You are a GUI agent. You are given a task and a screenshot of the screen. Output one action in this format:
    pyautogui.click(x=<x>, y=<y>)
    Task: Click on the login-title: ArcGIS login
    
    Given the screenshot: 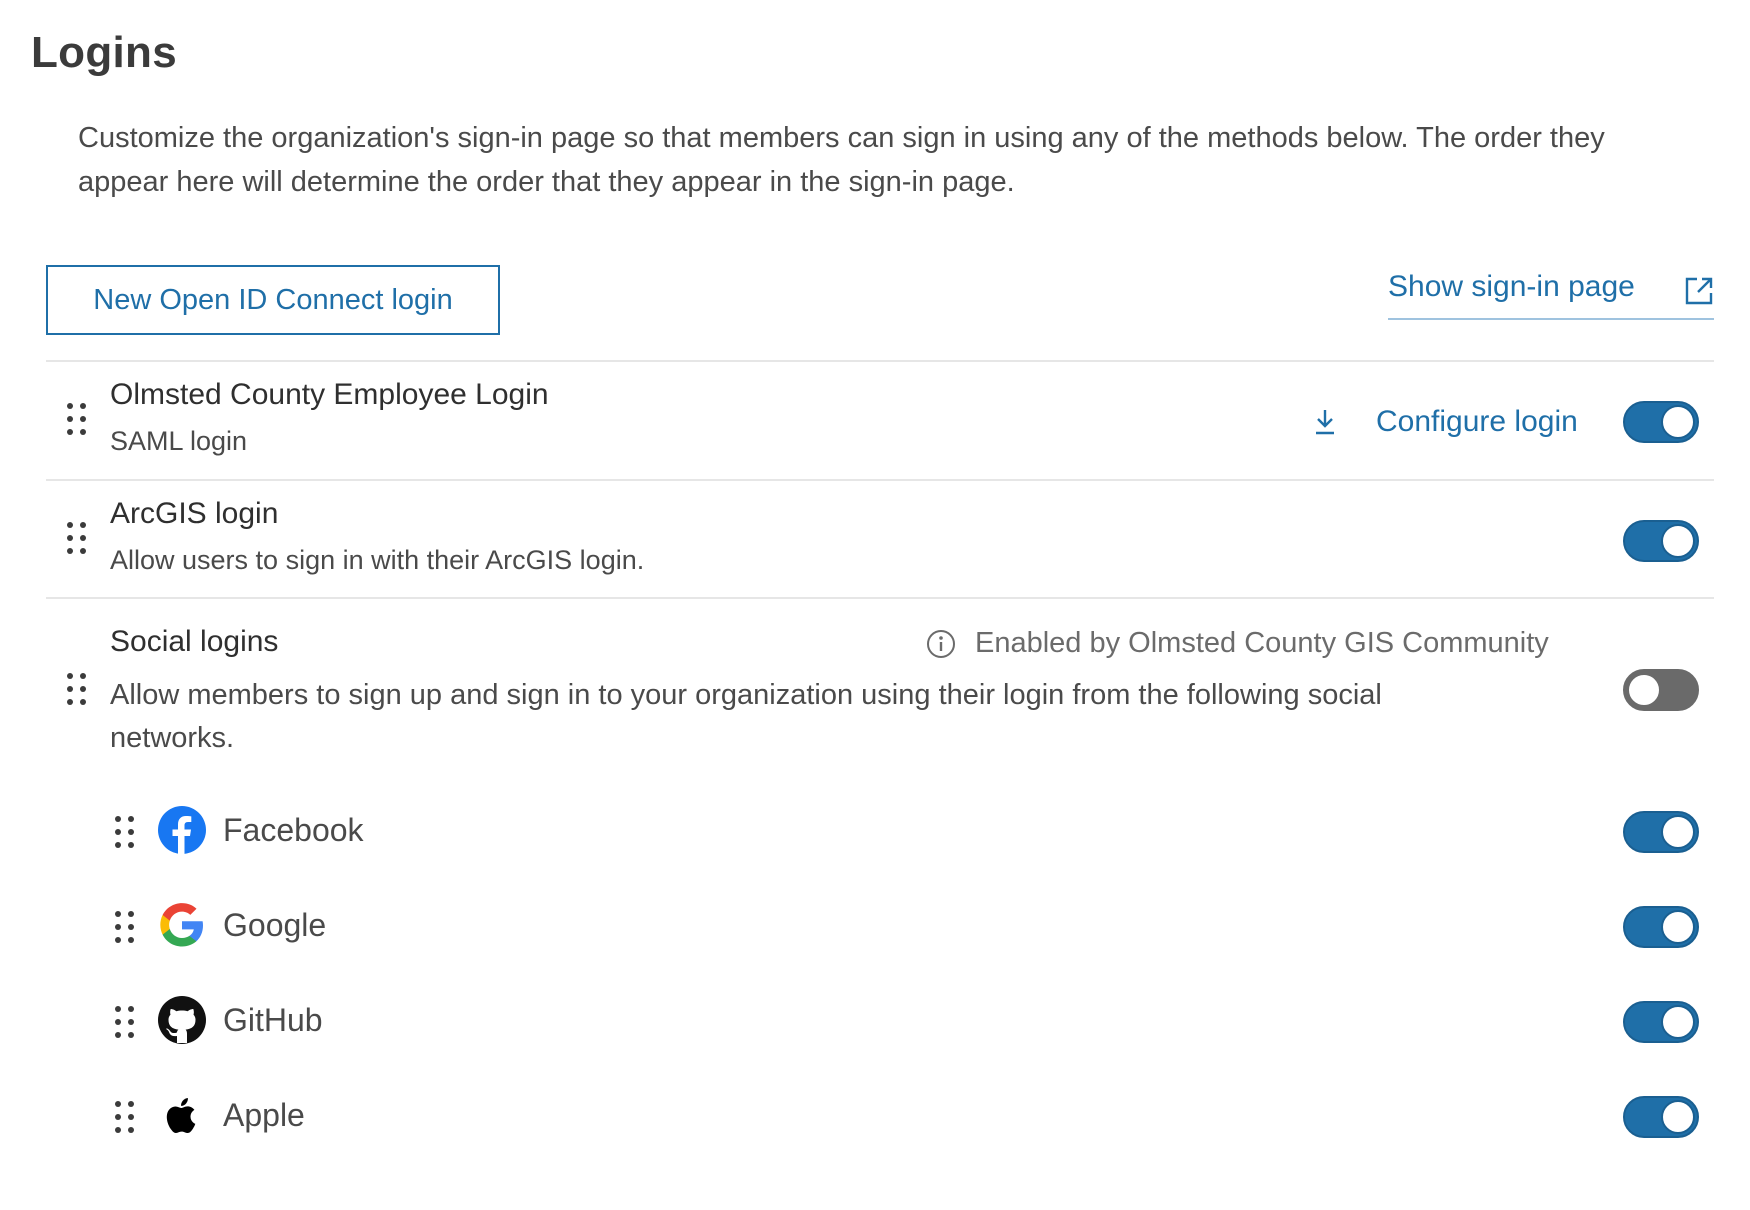 What is the action you would take?
    pyautogui.click(x=194, y=513)
    